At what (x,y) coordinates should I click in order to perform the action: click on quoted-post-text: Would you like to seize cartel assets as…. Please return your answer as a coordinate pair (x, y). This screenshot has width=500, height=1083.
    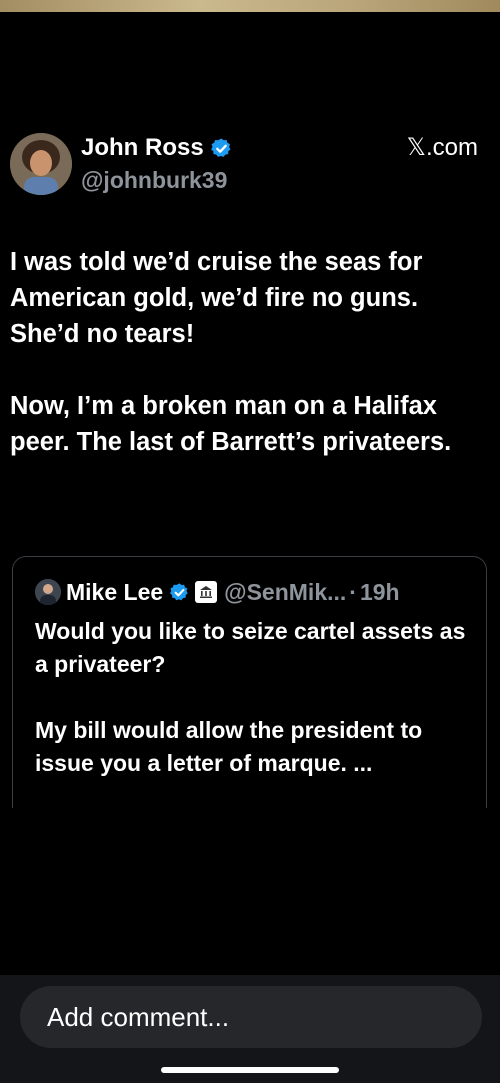
    Looking at the image, I should click on (250, 697).